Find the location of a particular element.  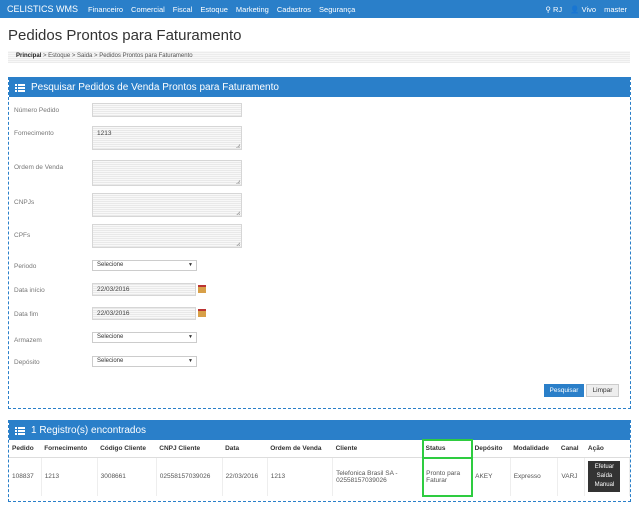

cell-fornecimento: 1213 is located at coordinates (69, 476).